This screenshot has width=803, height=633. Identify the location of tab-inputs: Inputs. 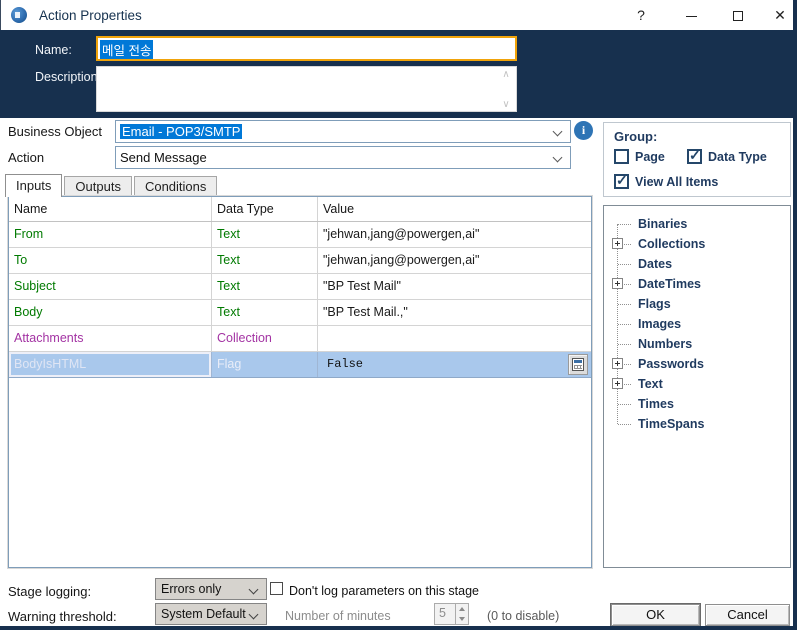
(34, 185).